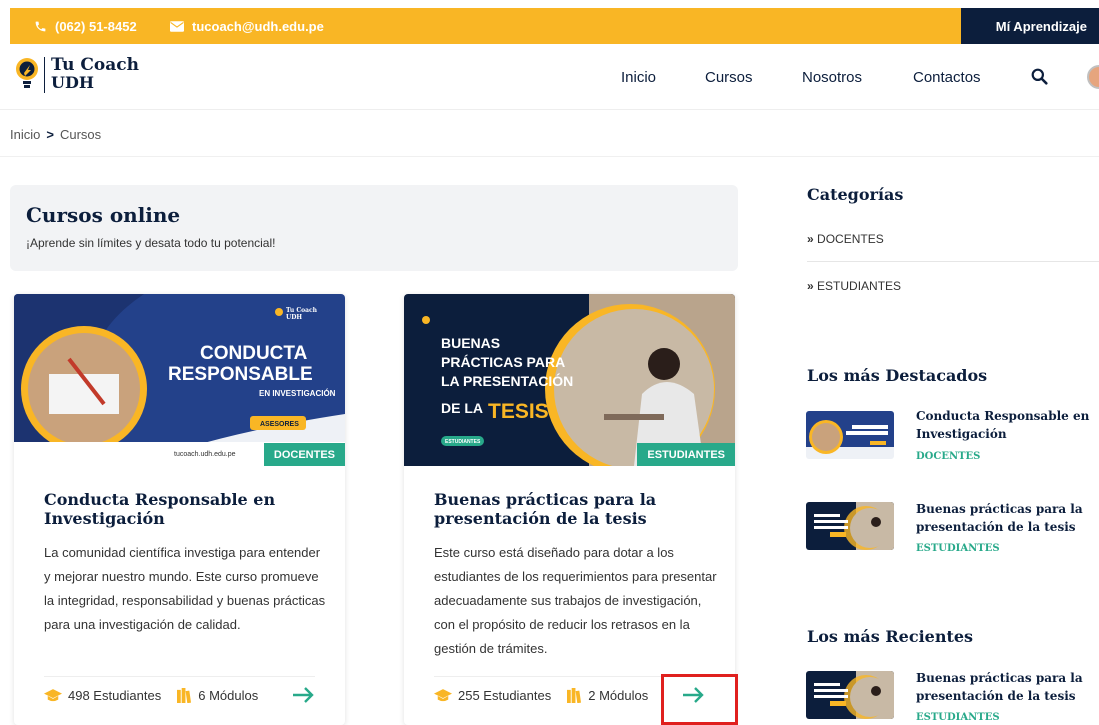  What do you see at coordinates (832, 77) in the screenshot?
I see `nav-nosotros: Nosotros` at bounding box center [832, 77].